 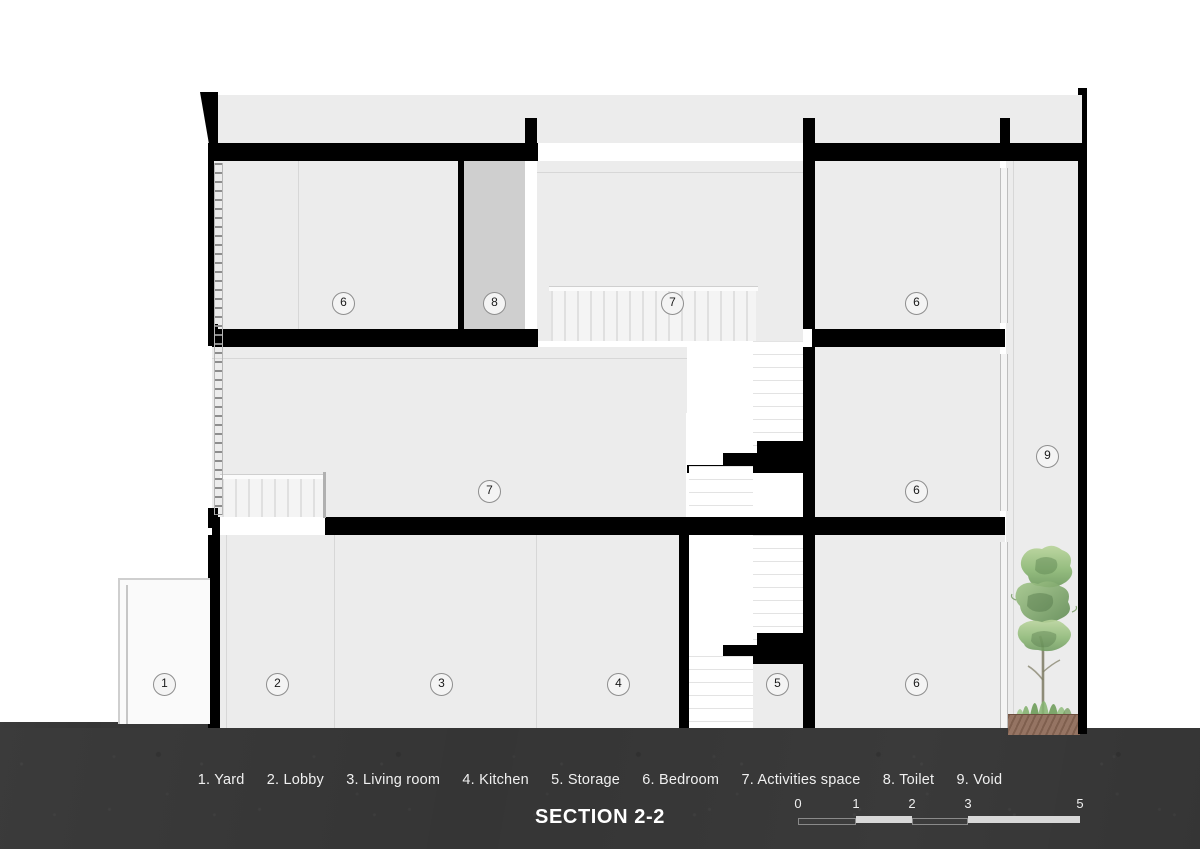 What do you see at coordinates (489, 491) in the screenshot?
I see `room-tag-activities-middle: 7` at bounding box center [489, 491].